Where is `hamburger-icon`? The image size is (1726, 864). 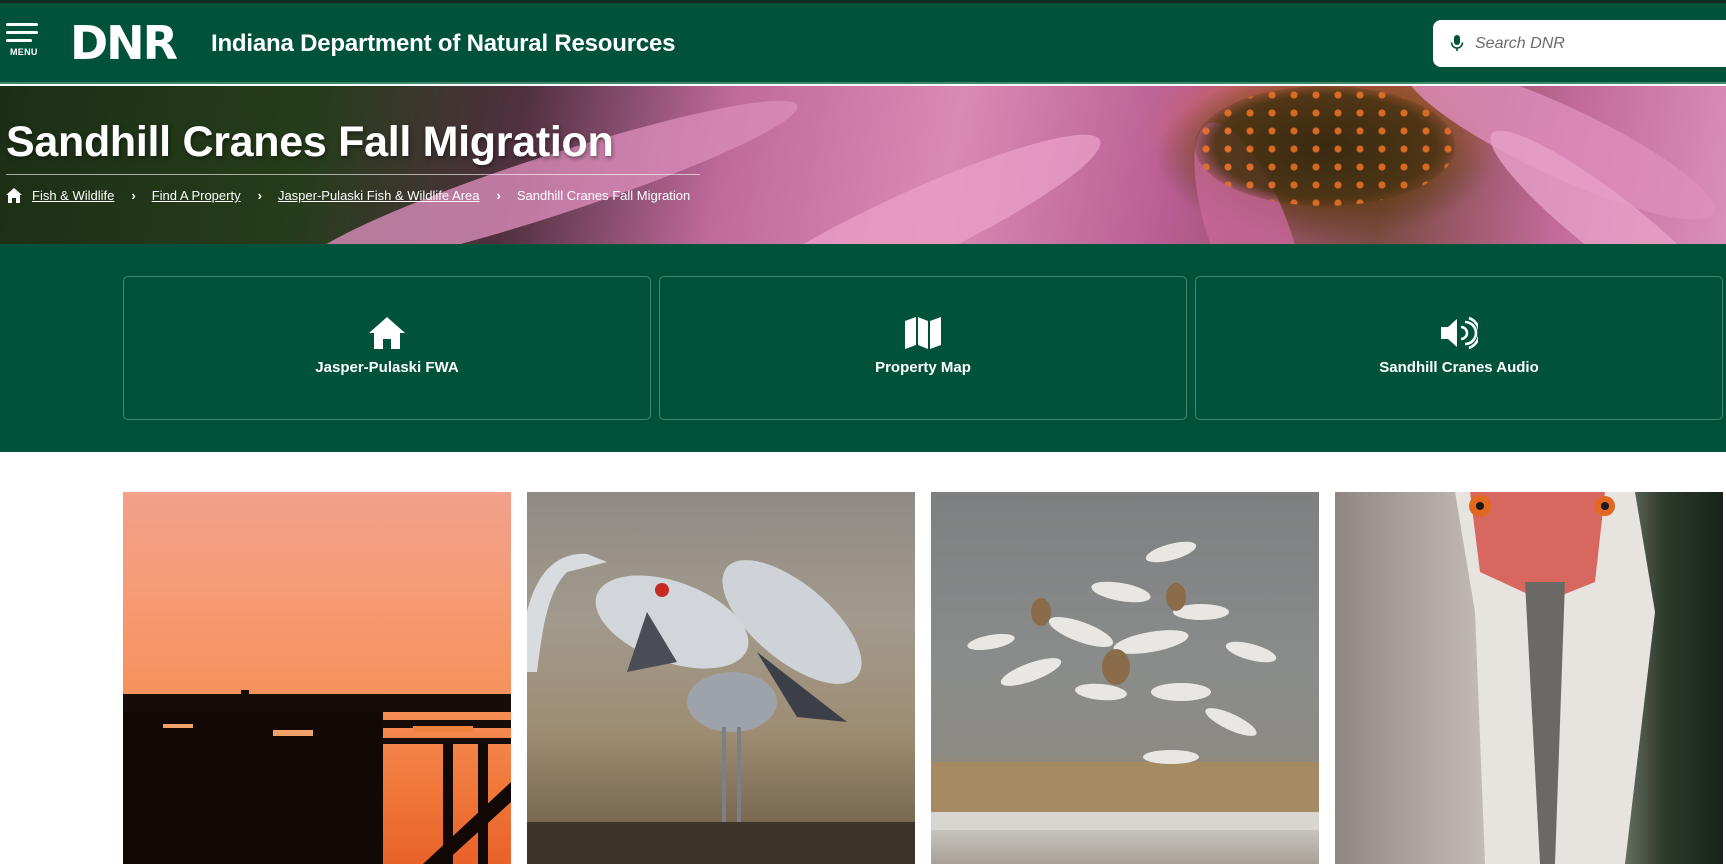
hamburger-icon is located at coordinates (22, 24).